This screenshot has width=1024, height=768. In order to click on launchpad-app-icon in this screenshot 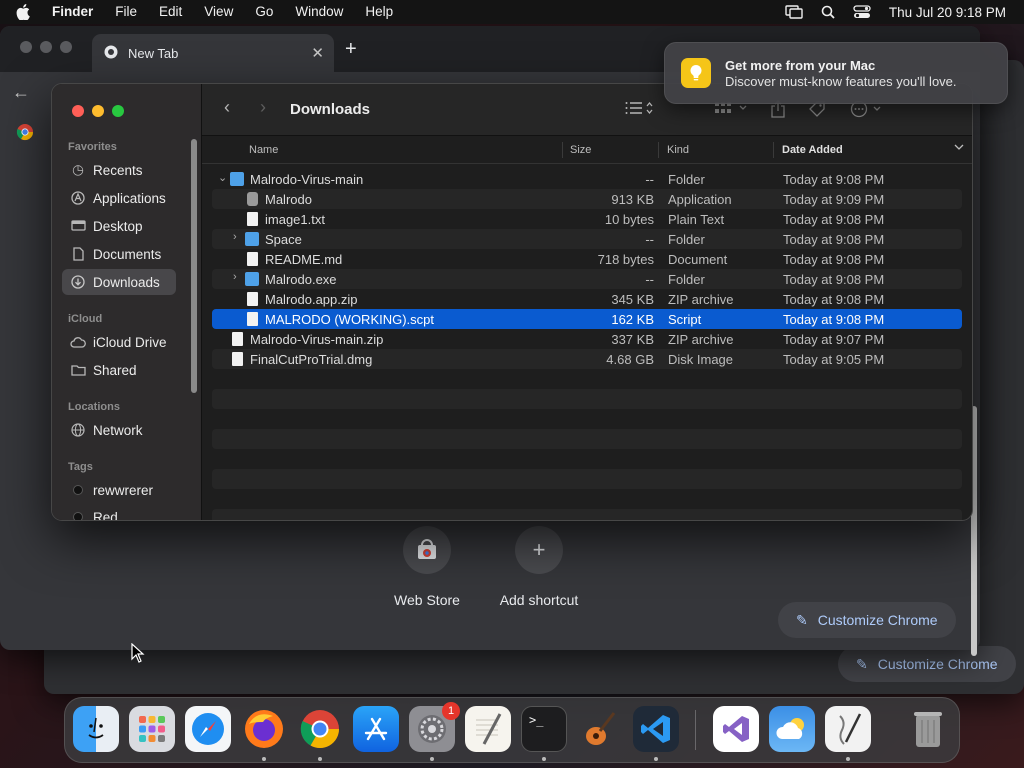, I will do `click(152, 729)`.